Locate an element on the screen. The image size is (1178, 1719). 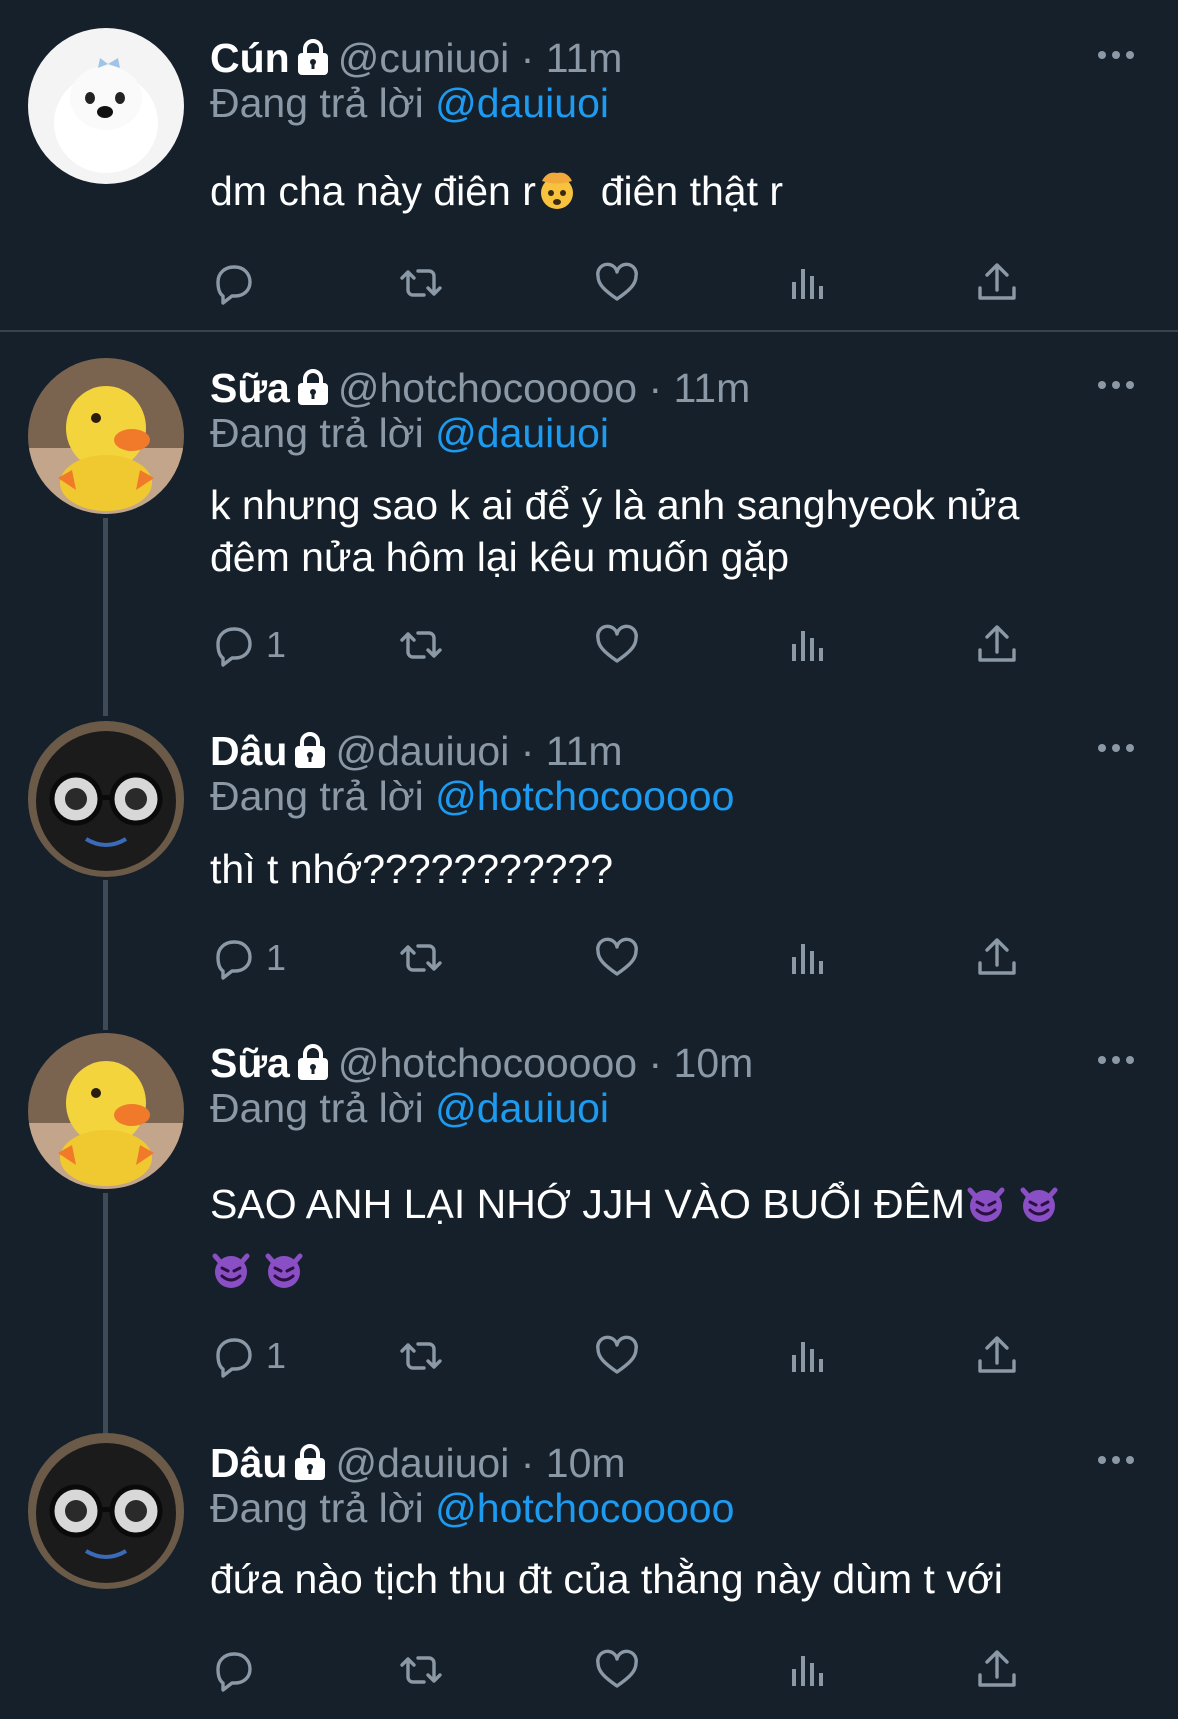
tweet-text-part: SAO ANH LẠI NHỚ JJH VÀO BUỔI ĐÊM is located at coordinates (588, 1204).